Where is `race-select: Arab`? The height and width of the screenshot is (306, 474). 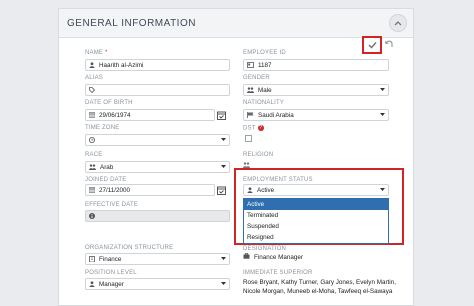
race-select: Arab is located at coordinates (157, 167).